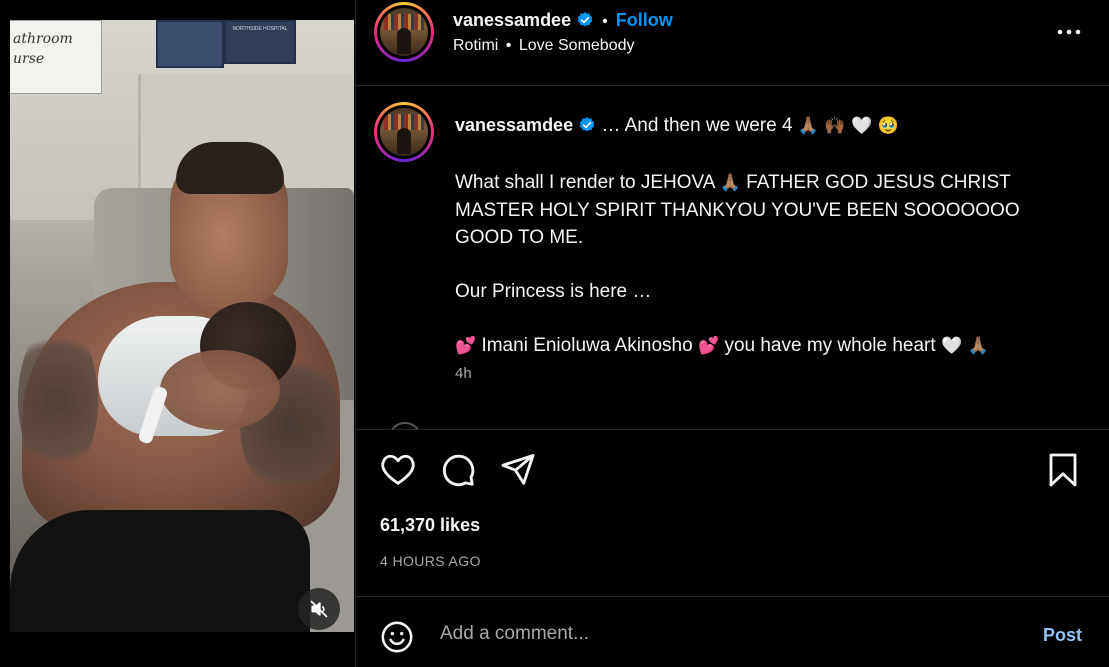 The width and height of the screenshot is (1109, 667). I want to click on post-timestamp: 4 HOURS AGO, so click(430, 561).